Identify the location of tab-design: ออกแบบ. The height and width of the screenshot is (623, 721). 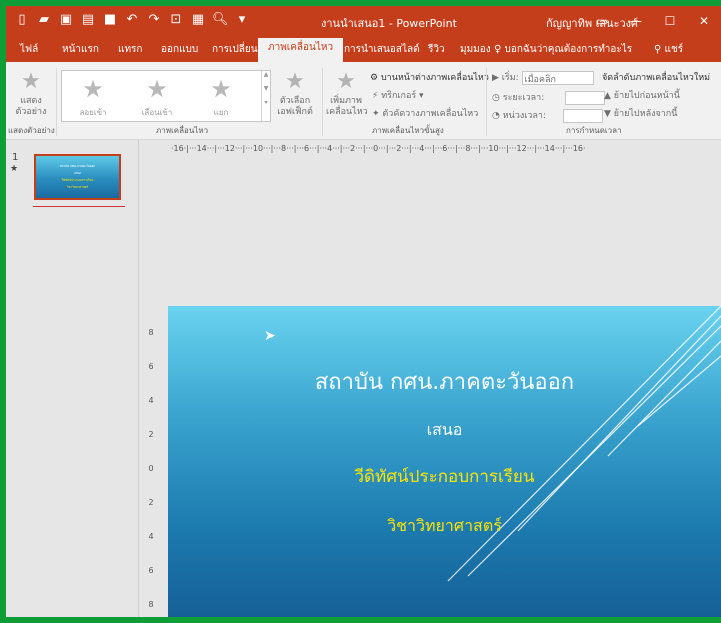
(179, 49).